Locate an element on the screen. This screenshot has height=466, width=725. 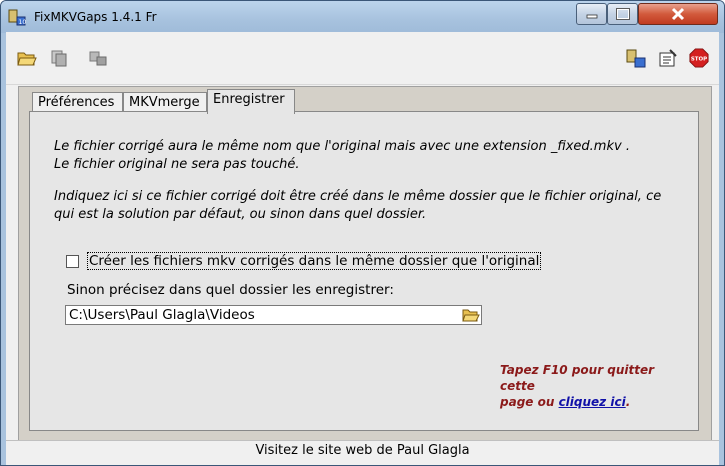
quit-note-line2: page ou cliquez ici. is located at coordinates (595, 402).